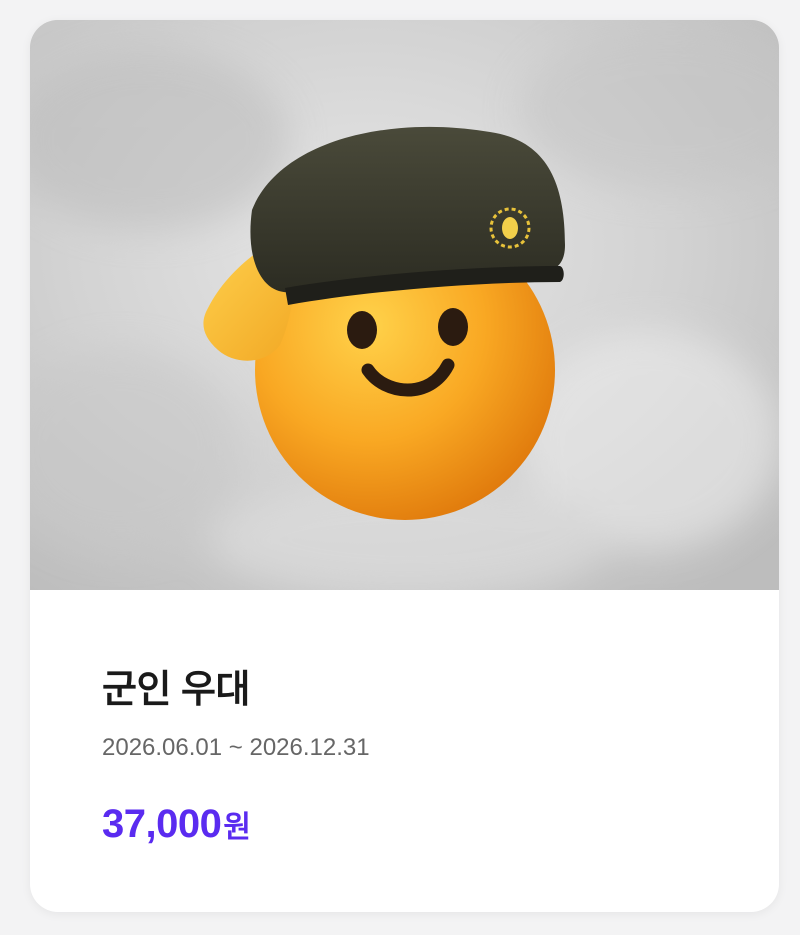  I want to click on product-title: 군인 우대, so click(176, 690).